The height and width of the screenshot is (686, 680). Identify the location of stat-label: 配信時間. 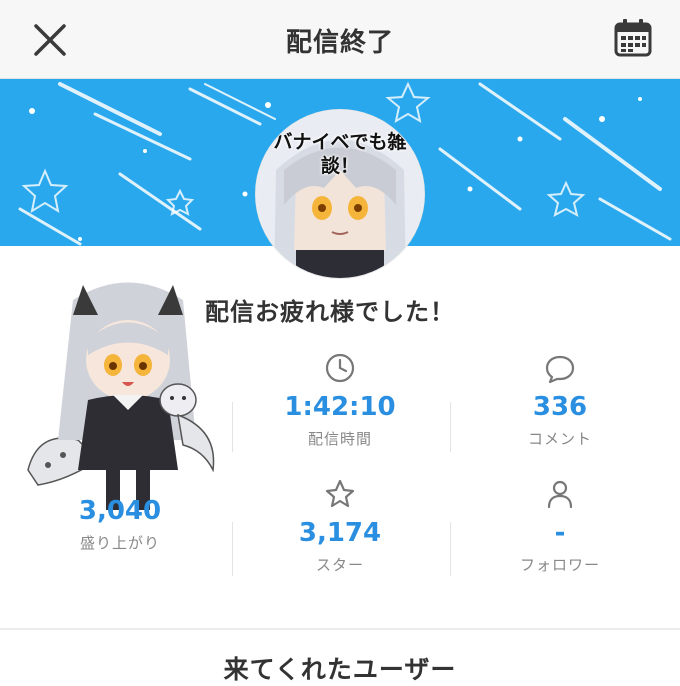
(339, 439).